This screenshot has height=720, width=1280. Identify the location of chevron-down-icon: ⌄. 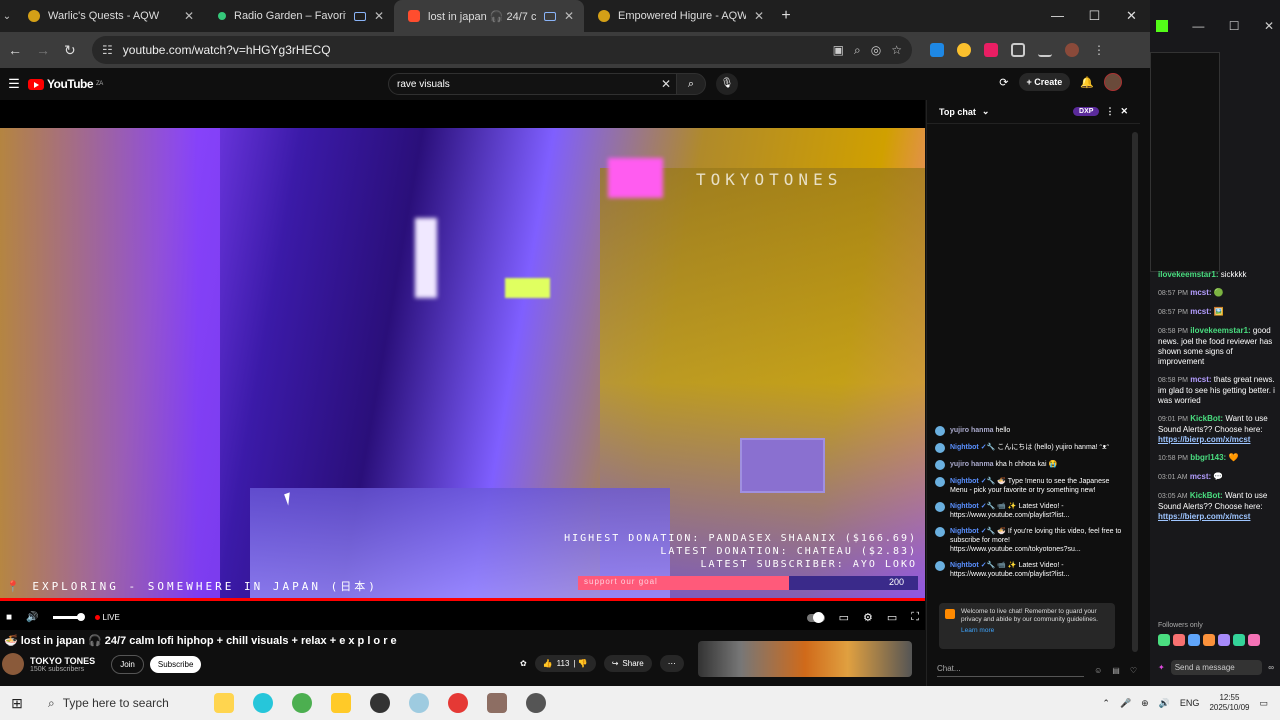
(986, 111).